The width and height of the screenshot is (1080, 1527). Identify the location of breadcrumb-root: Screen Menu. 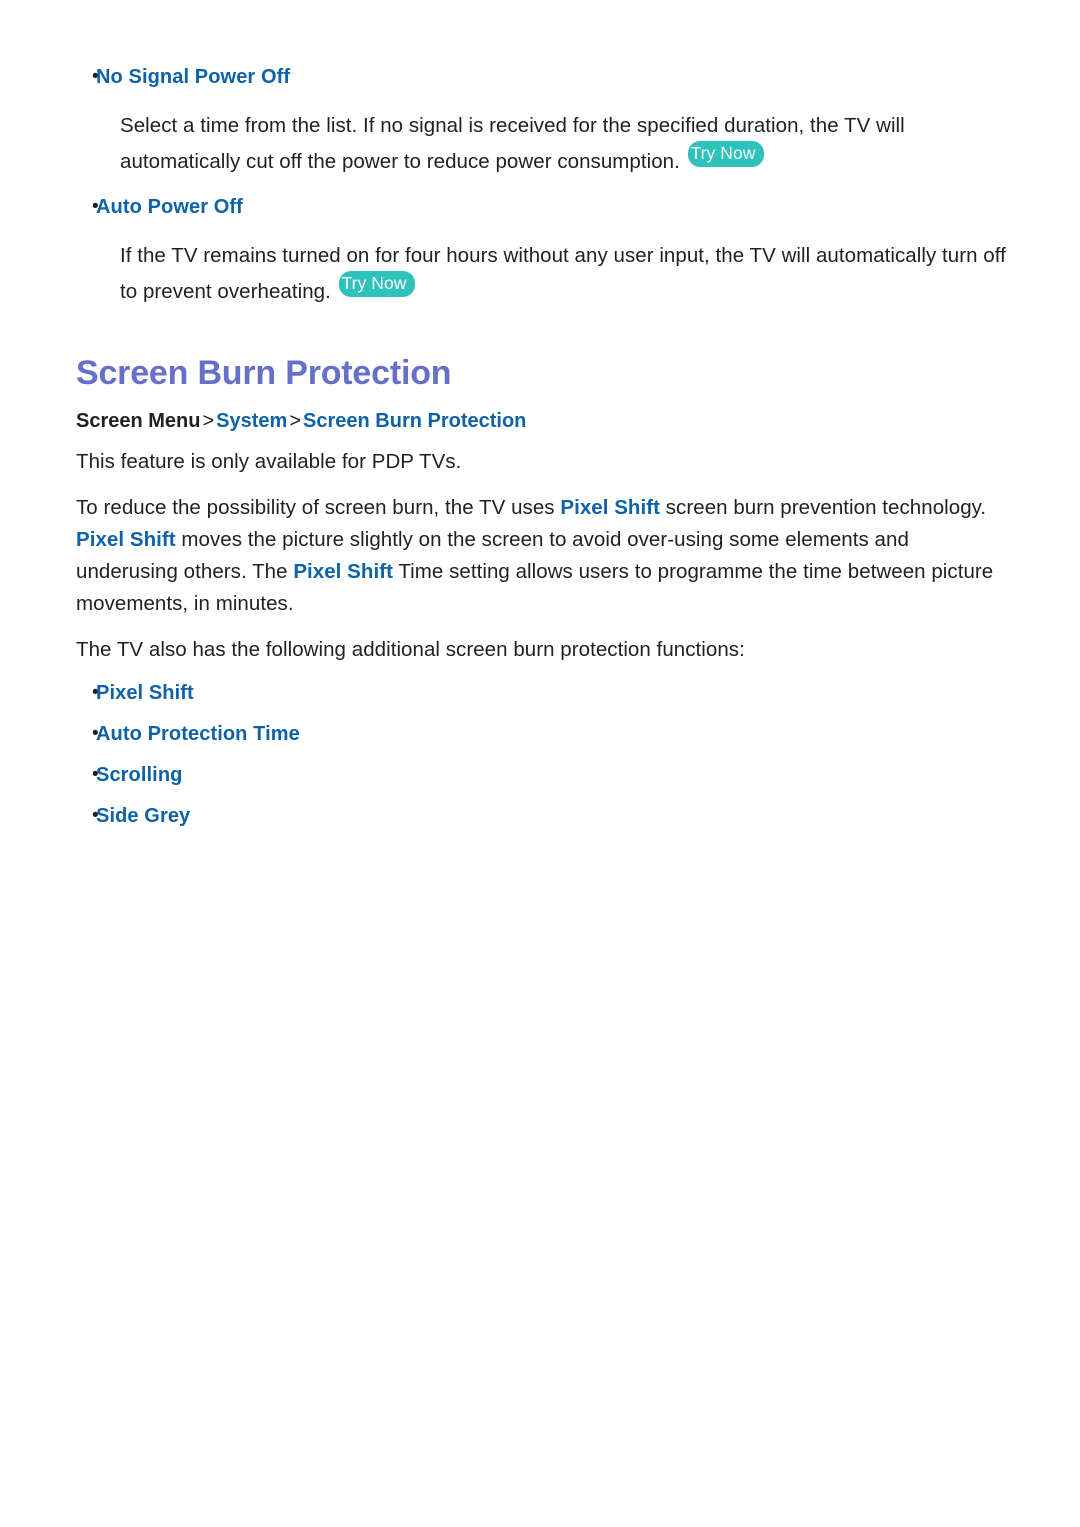
(138, 421).